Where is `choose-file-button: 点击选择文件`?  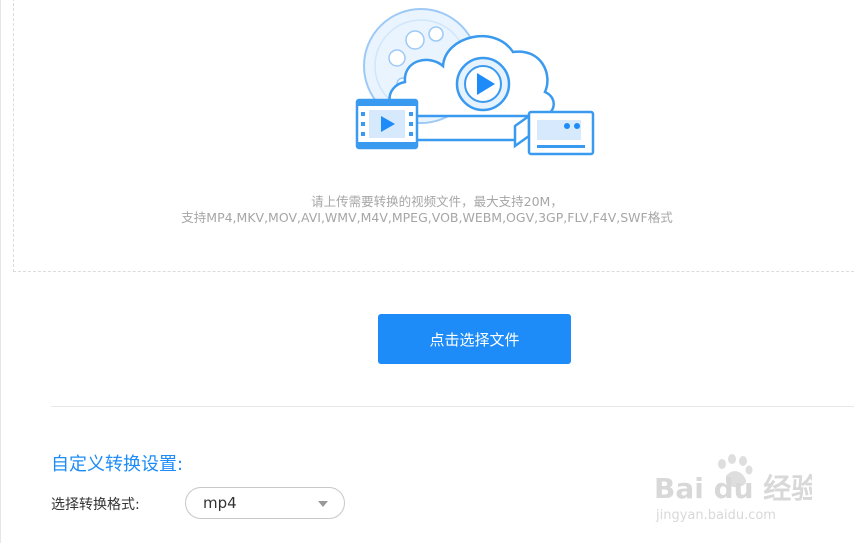 choose-file-button: 点击选择文件 is located at coordinates (474, 339).